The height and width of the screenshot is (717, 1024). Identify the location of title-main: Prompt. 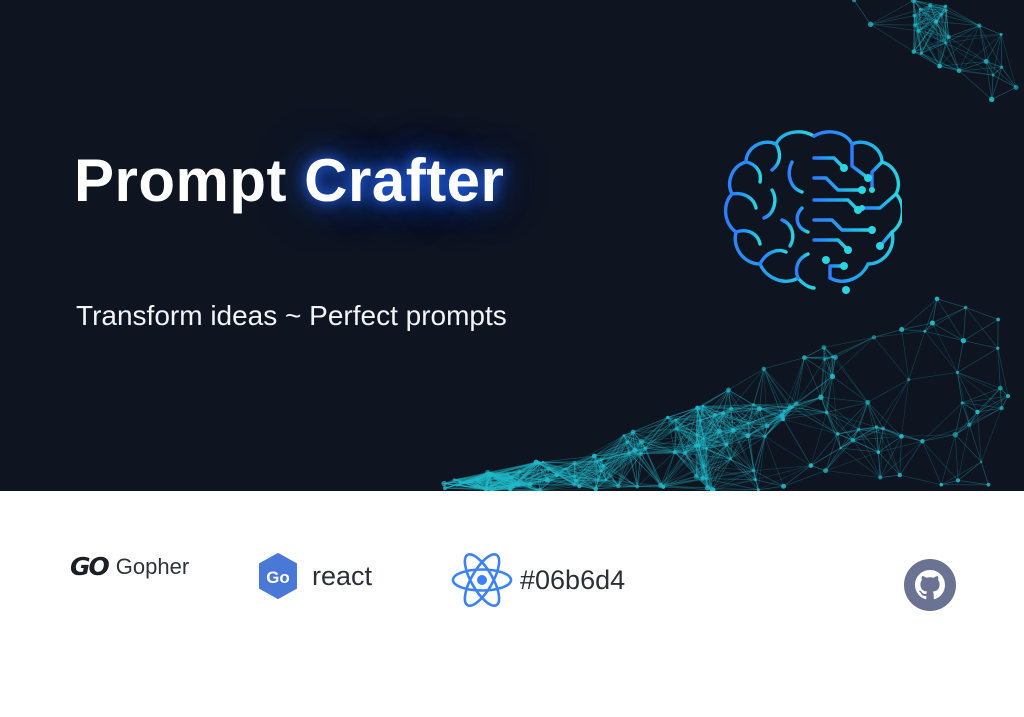
(180, 180).